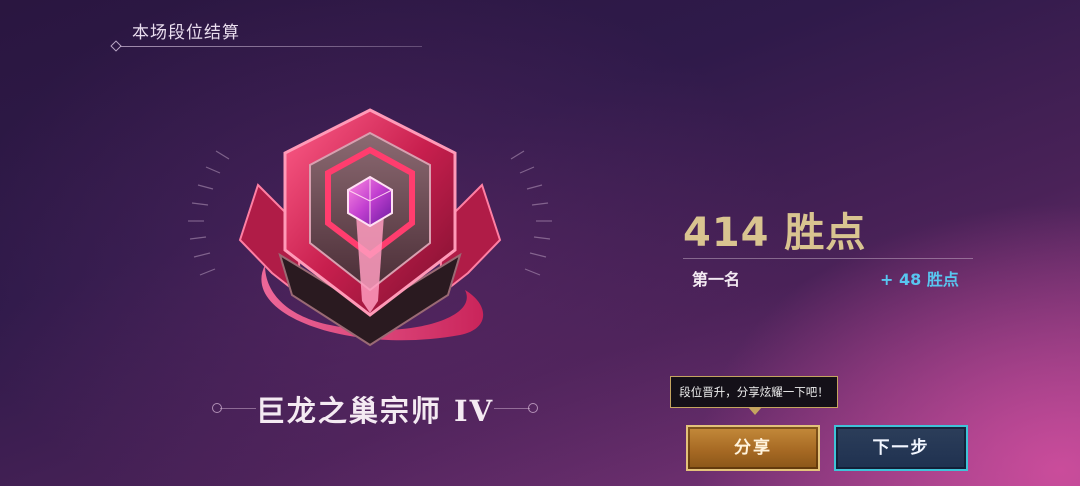 The width and height of the screenshot is (1080, 486). What do you see at coordinates (754, 392) in the screenshot?
I see `share-tooltip: 段位晋升，分享炫耀一下吧！` at bounding box center [754, 392].